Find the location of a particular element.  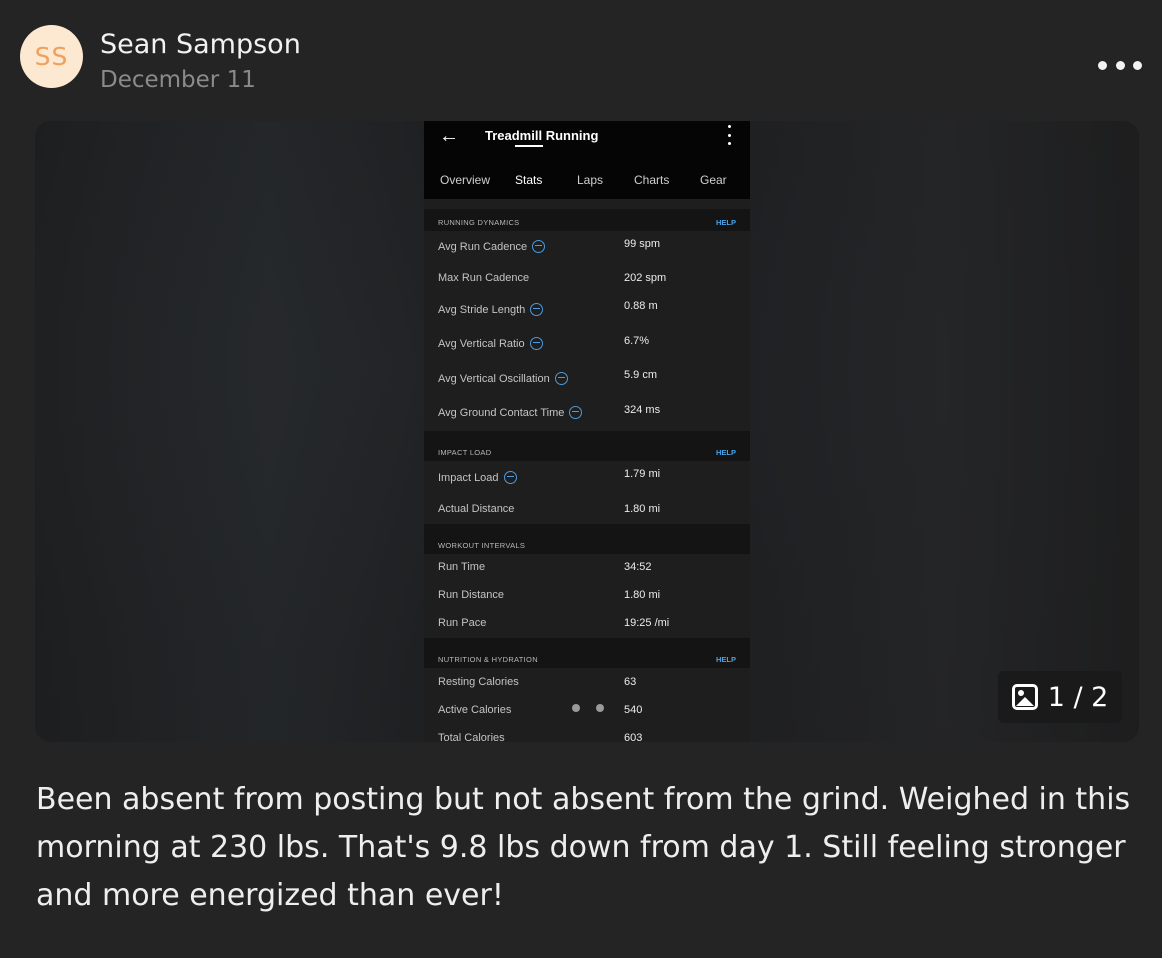

active-tab-indicator is located at coordinates (529, 146).